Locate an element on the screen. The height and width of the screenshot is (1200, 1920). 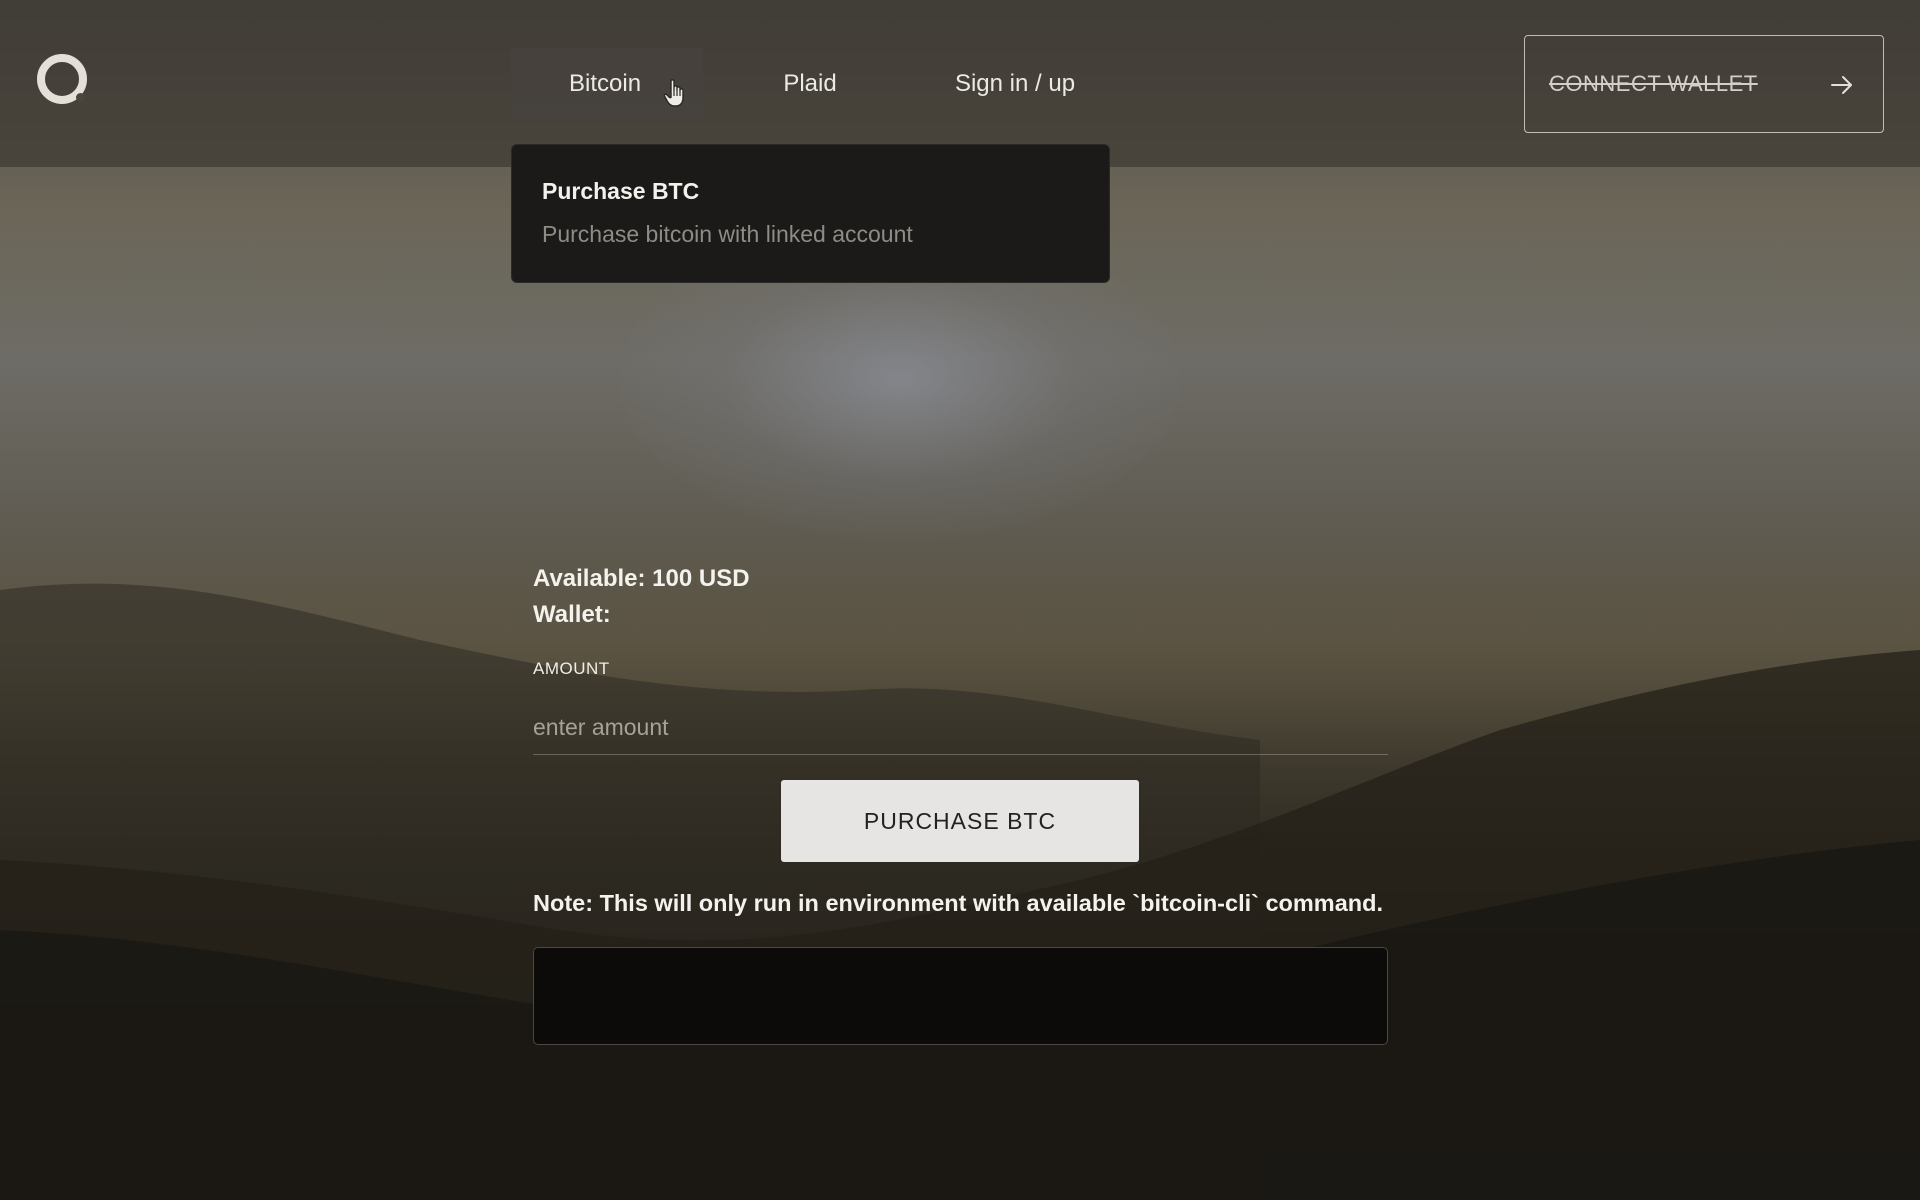
available-balance: Available: 100 USD is located at coordinates (641, 578).